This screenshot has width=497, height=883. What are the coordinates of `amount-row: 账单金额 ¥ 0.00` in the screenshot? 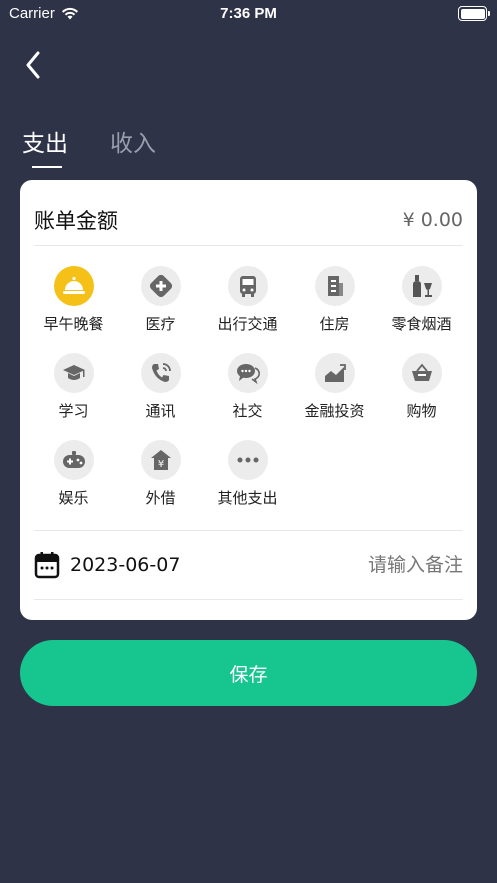 It's located at (248, 220).